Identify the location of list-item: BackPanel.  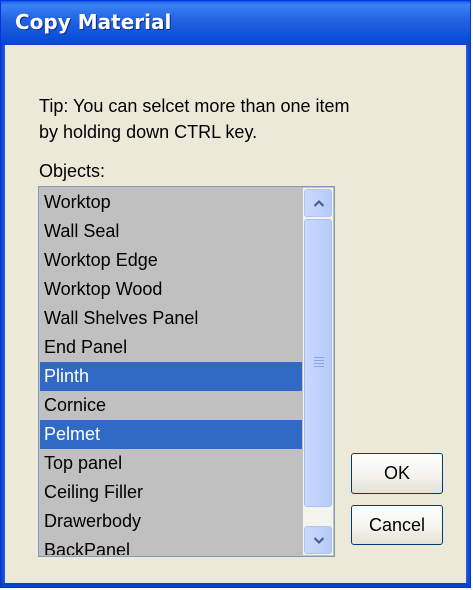
(171, 545).